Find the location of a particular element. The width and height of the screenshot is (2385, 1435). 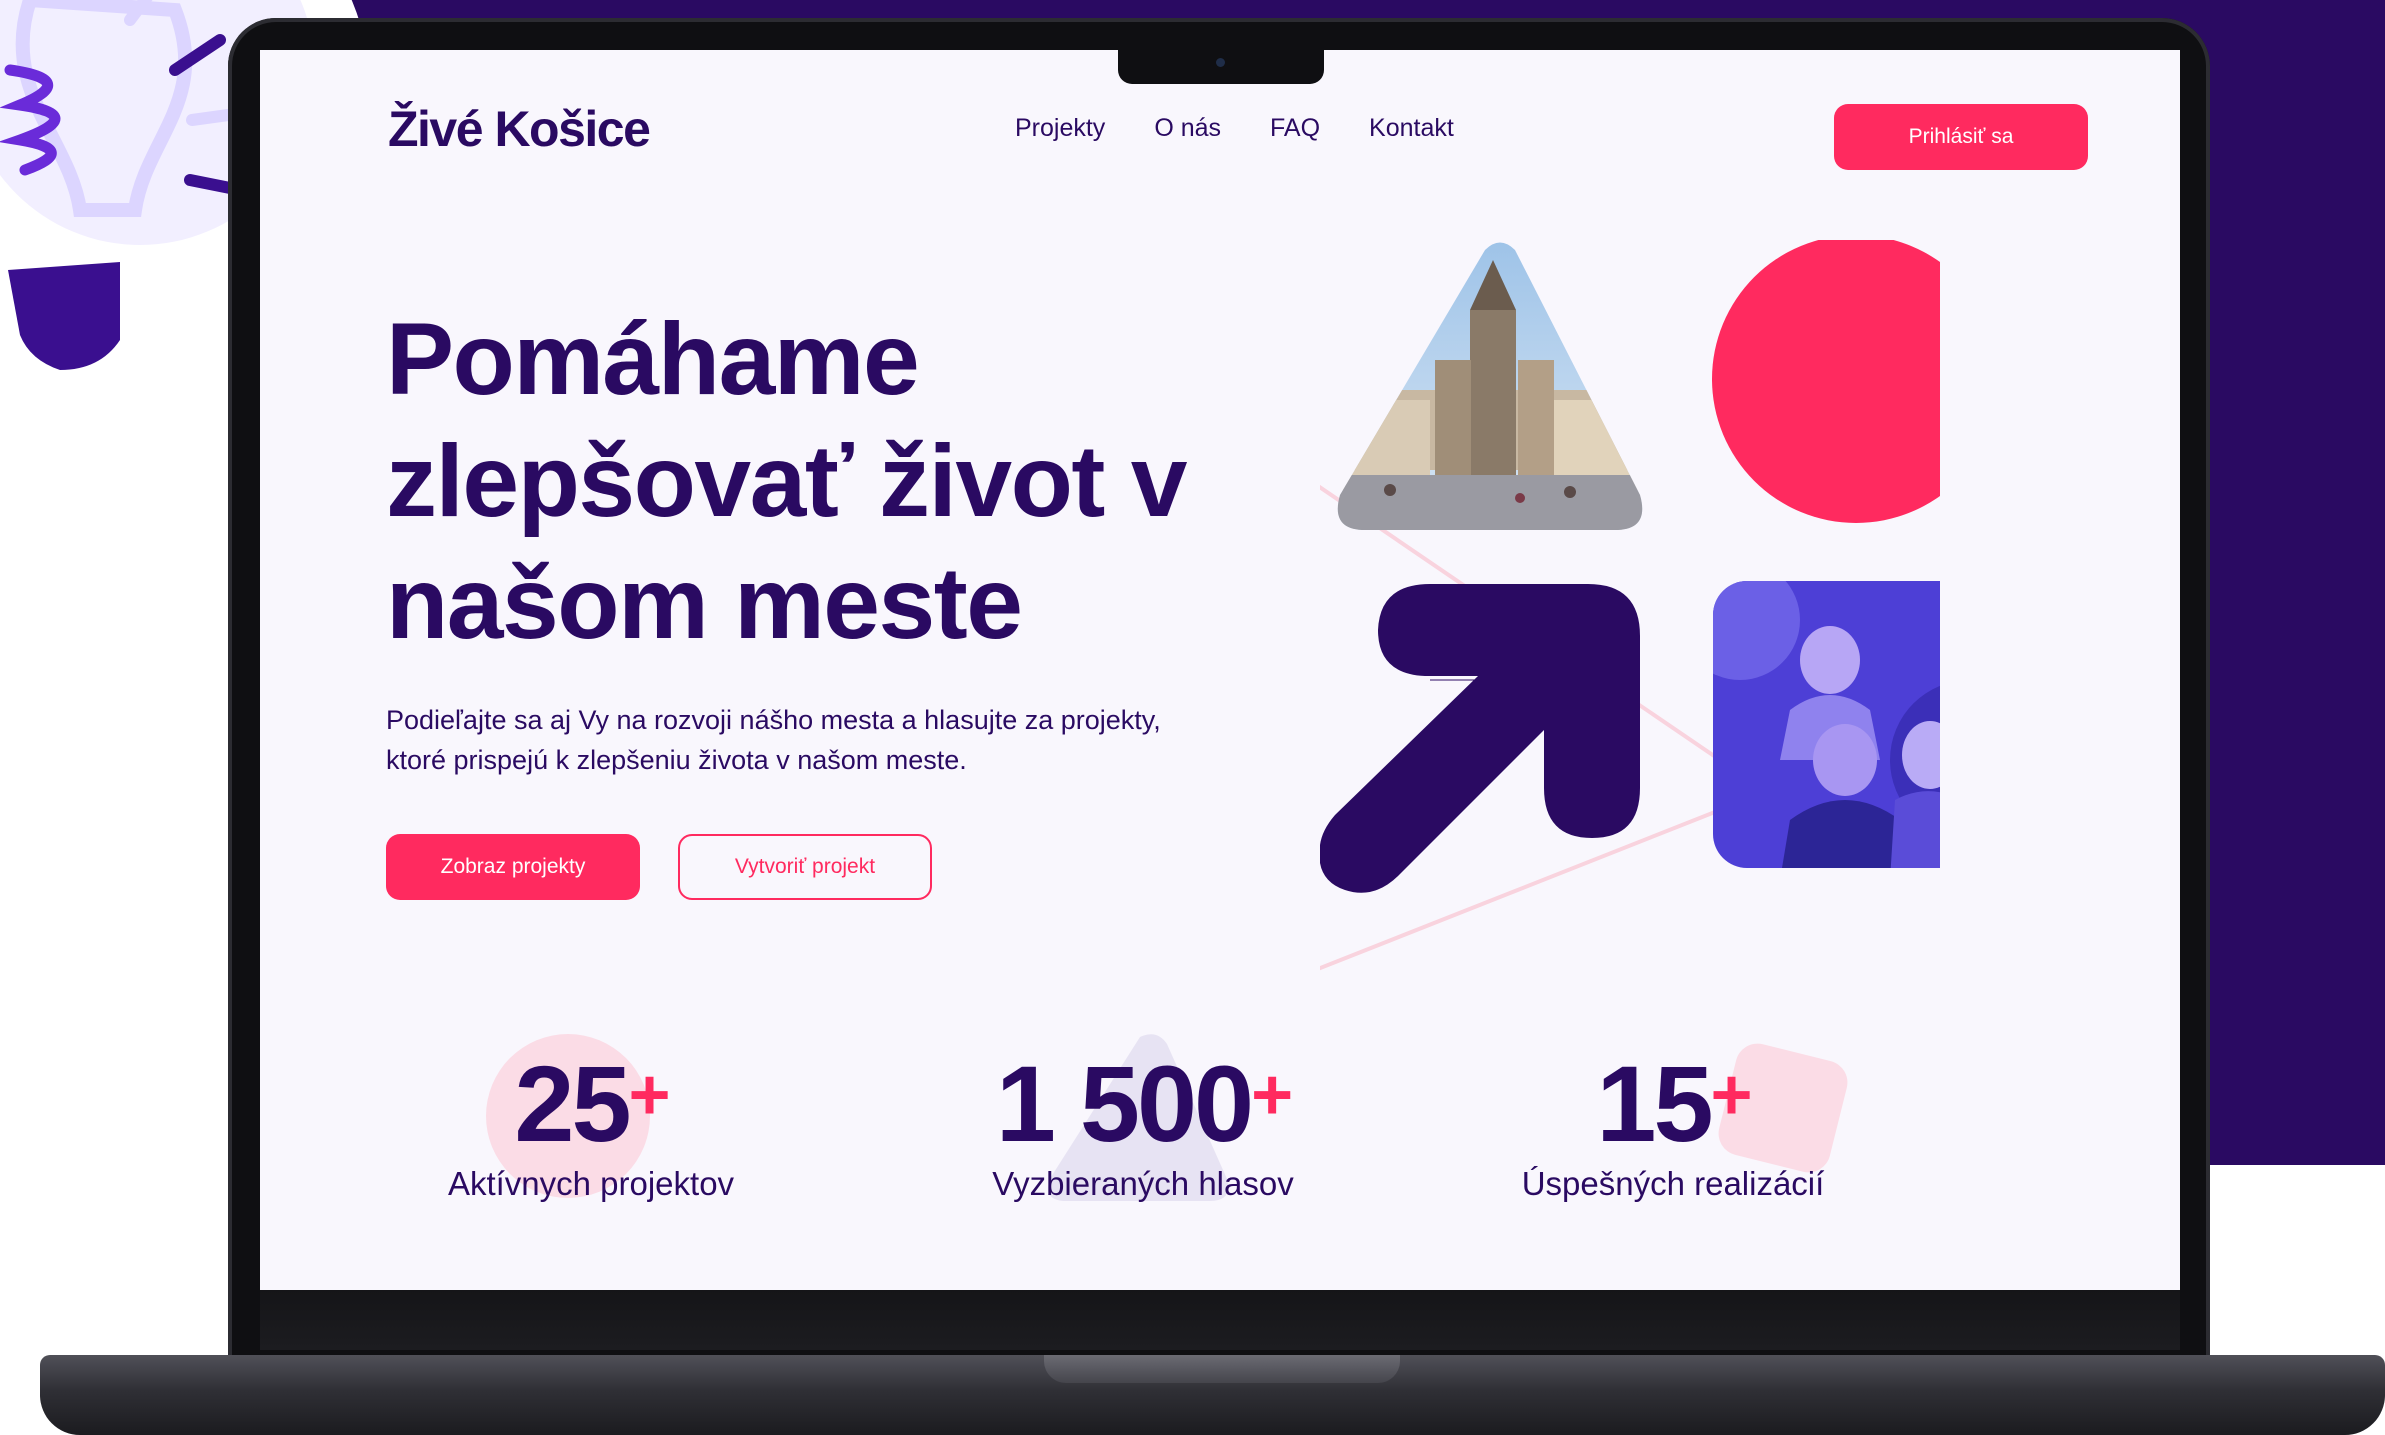

stat-value: 1 500+ is located at coordinates (1143, 1099).